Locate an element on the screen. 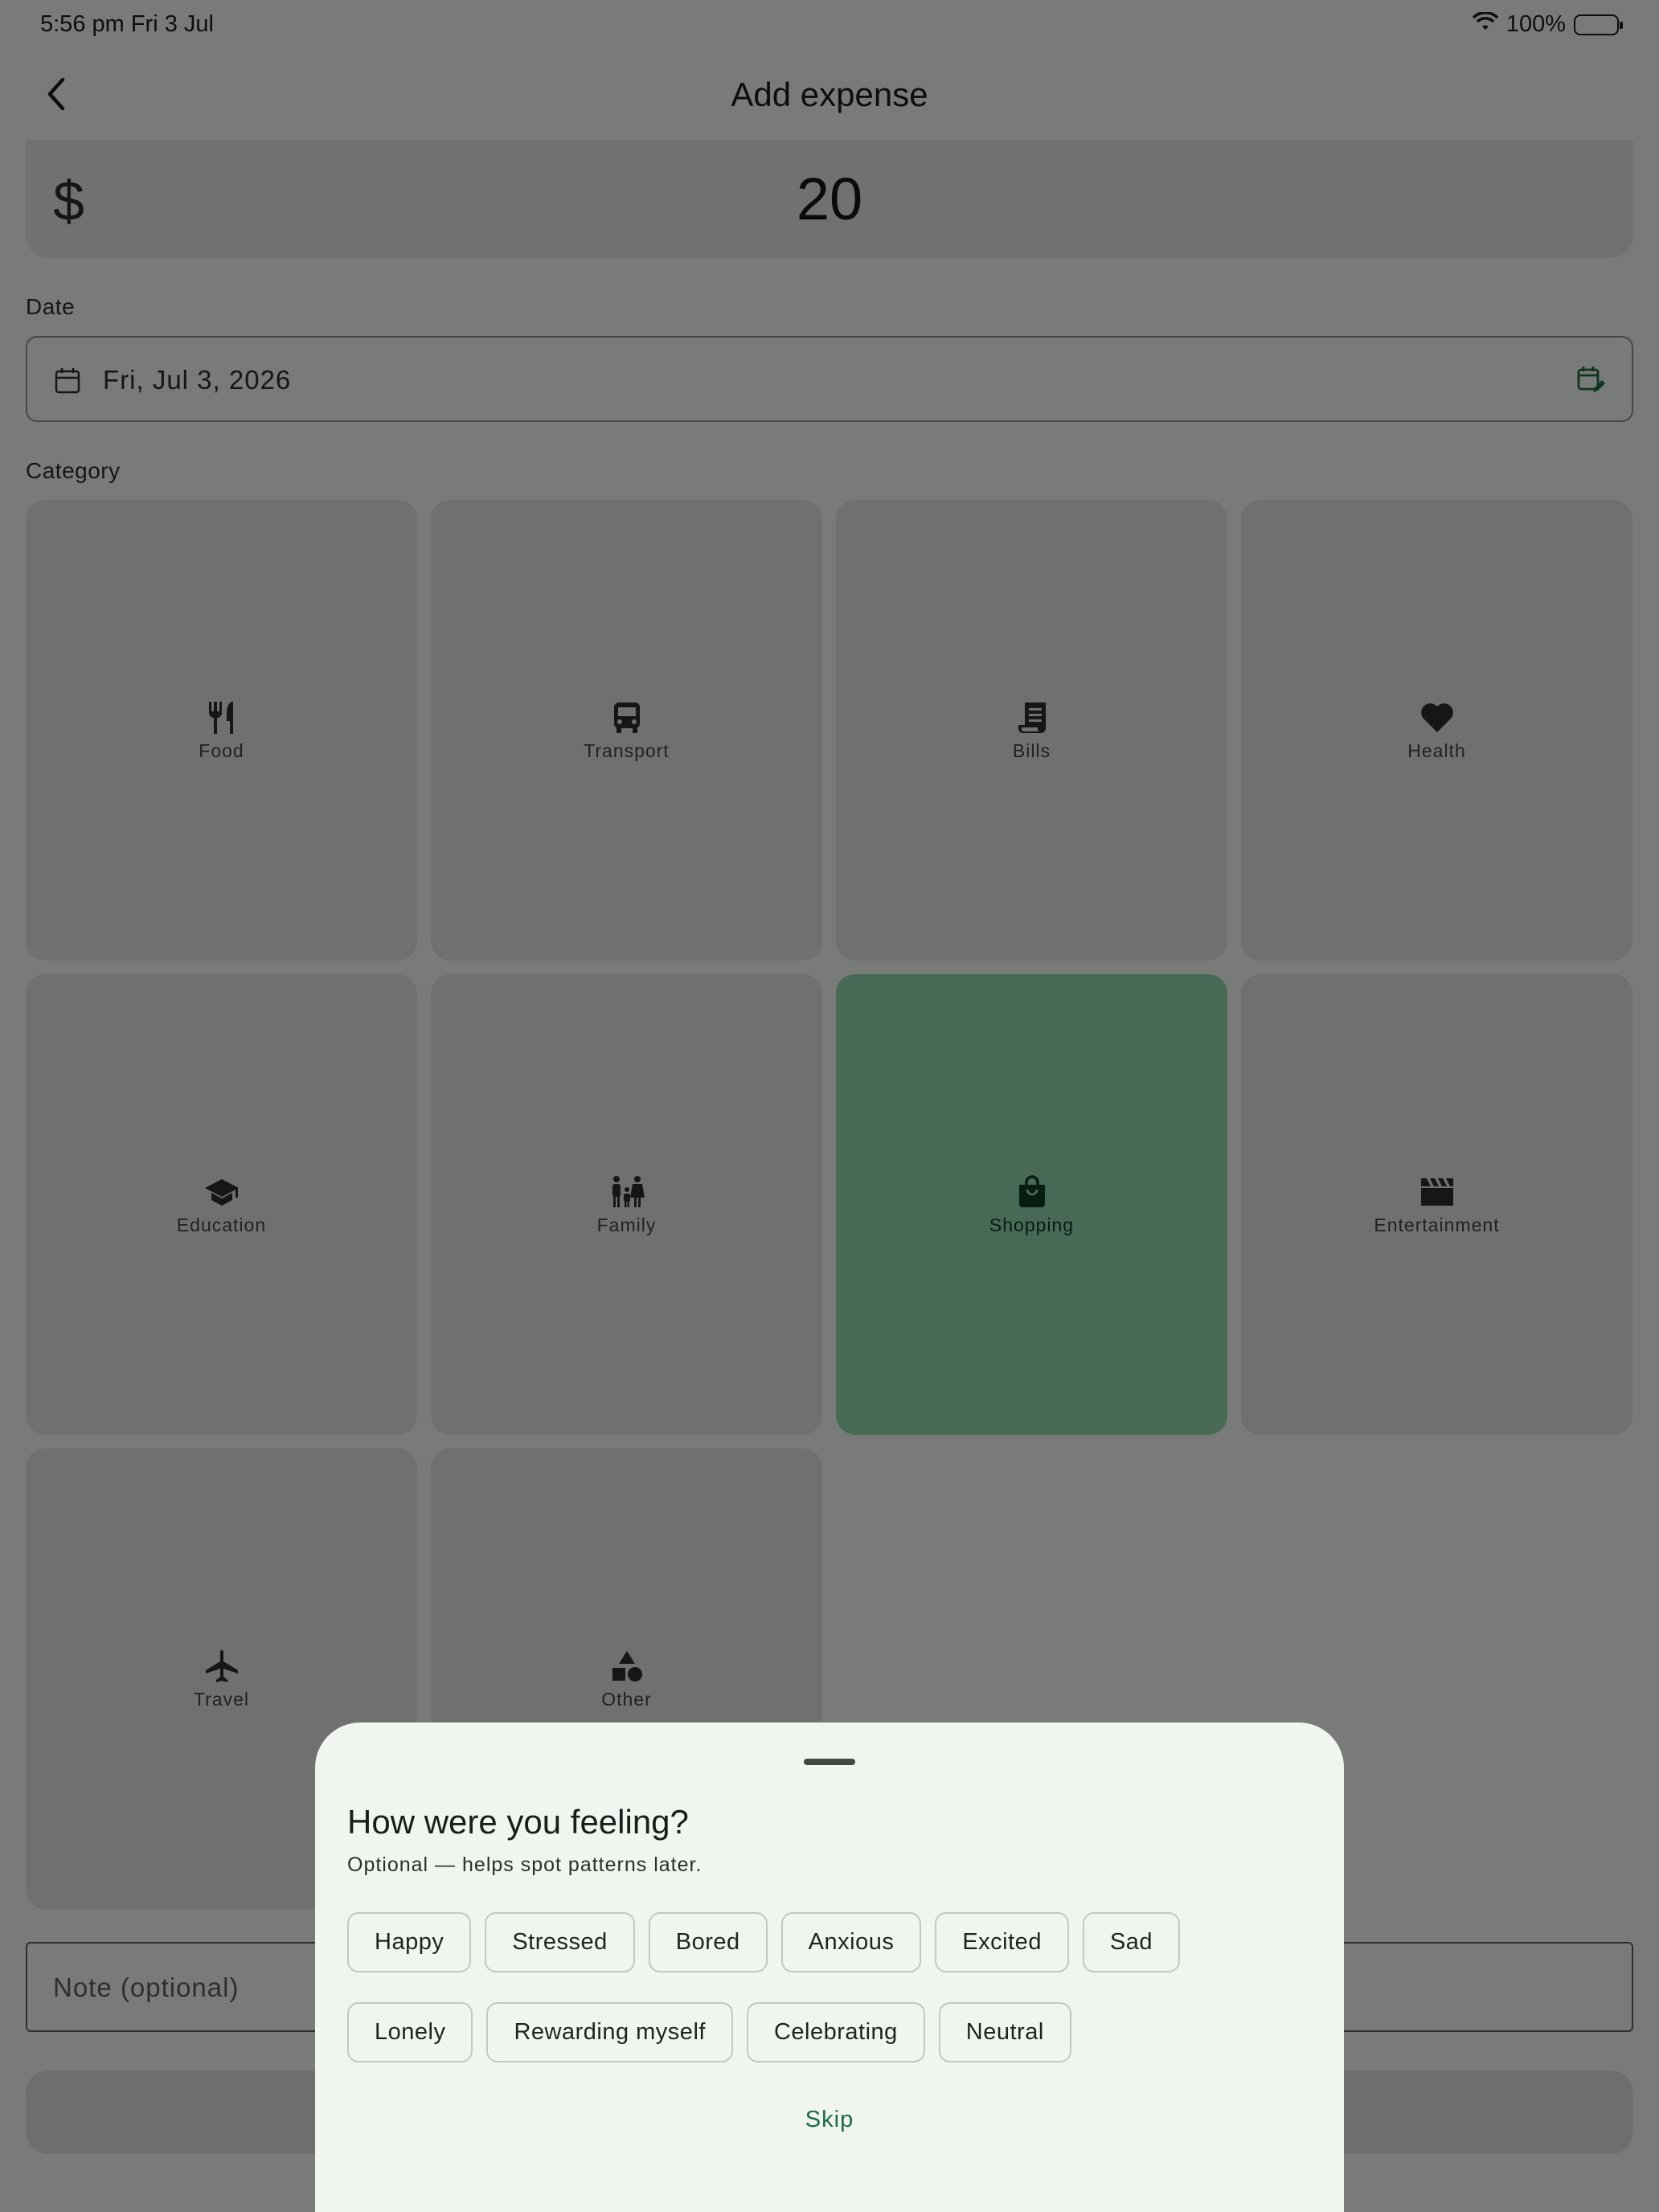 This screenshot has height=2212, width=1659. mood-chip-excited: Excited is located at coordinates (1002, 1942).